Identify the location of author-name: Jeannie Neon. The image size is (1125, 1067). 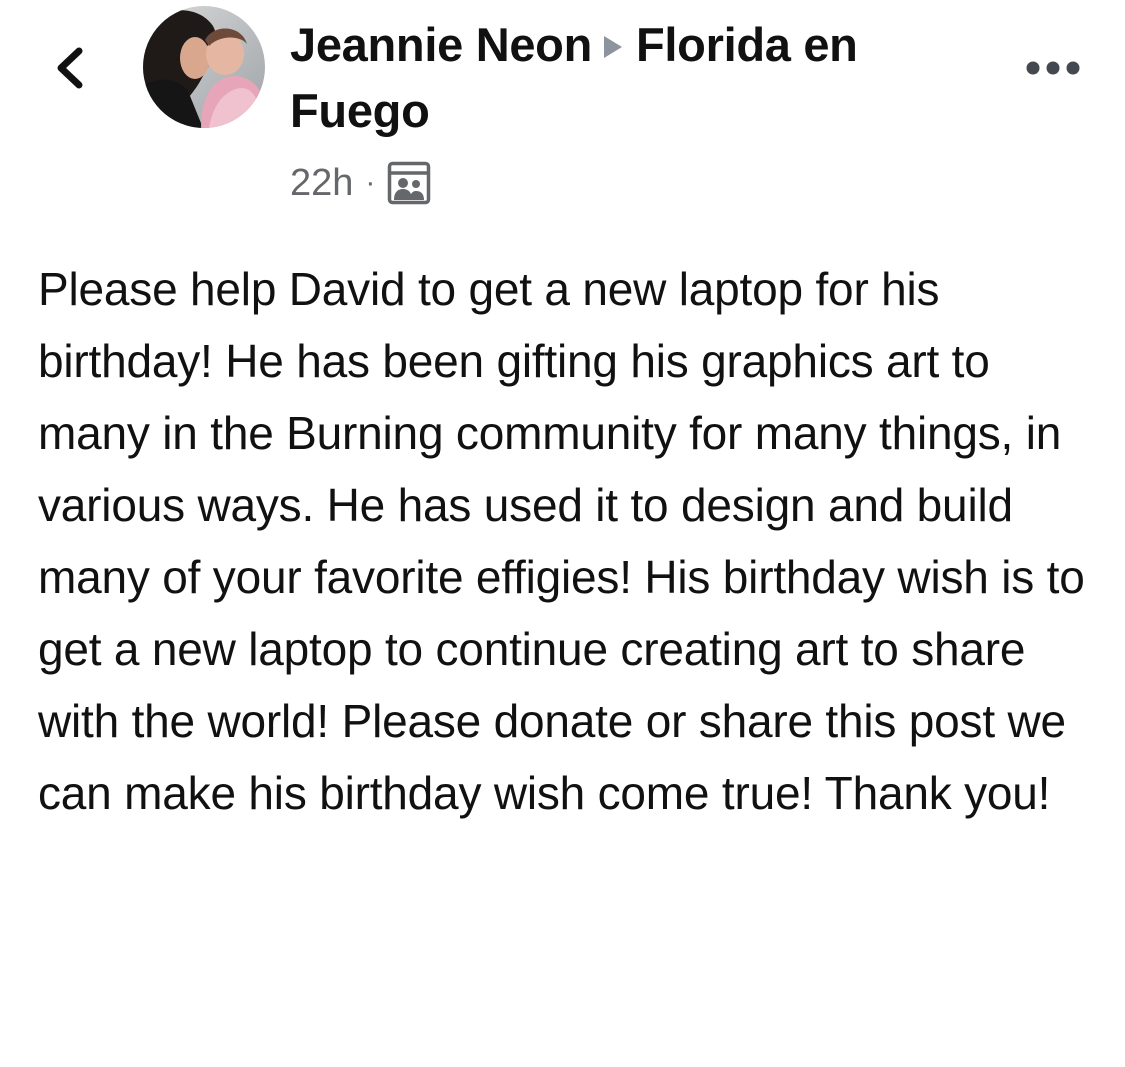
(441, 44).